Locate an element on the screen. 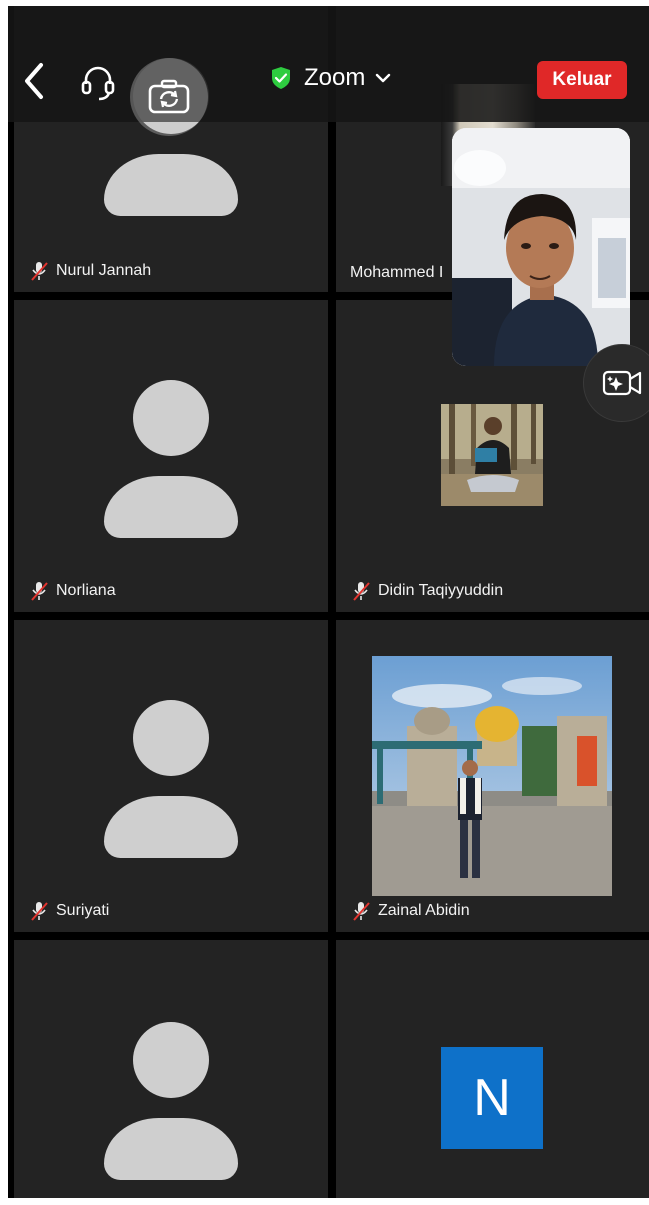 This screenshot has width=649, height=1205. participant-name-tag: Suriyati is located at coordinates (68, 911).